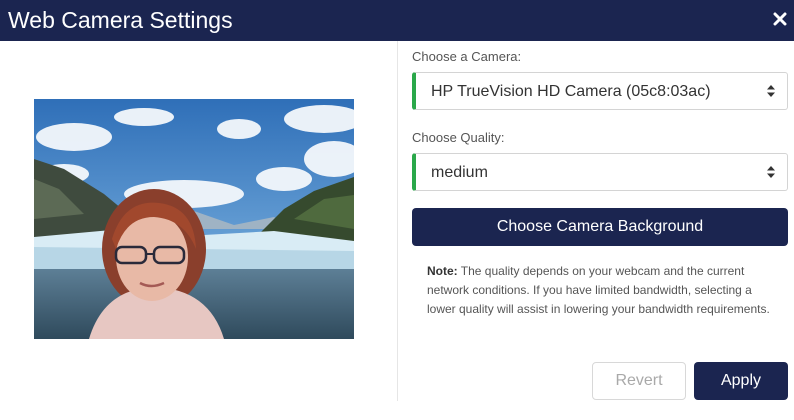  I want to click on revert-button: Revert, so click(639, 381).